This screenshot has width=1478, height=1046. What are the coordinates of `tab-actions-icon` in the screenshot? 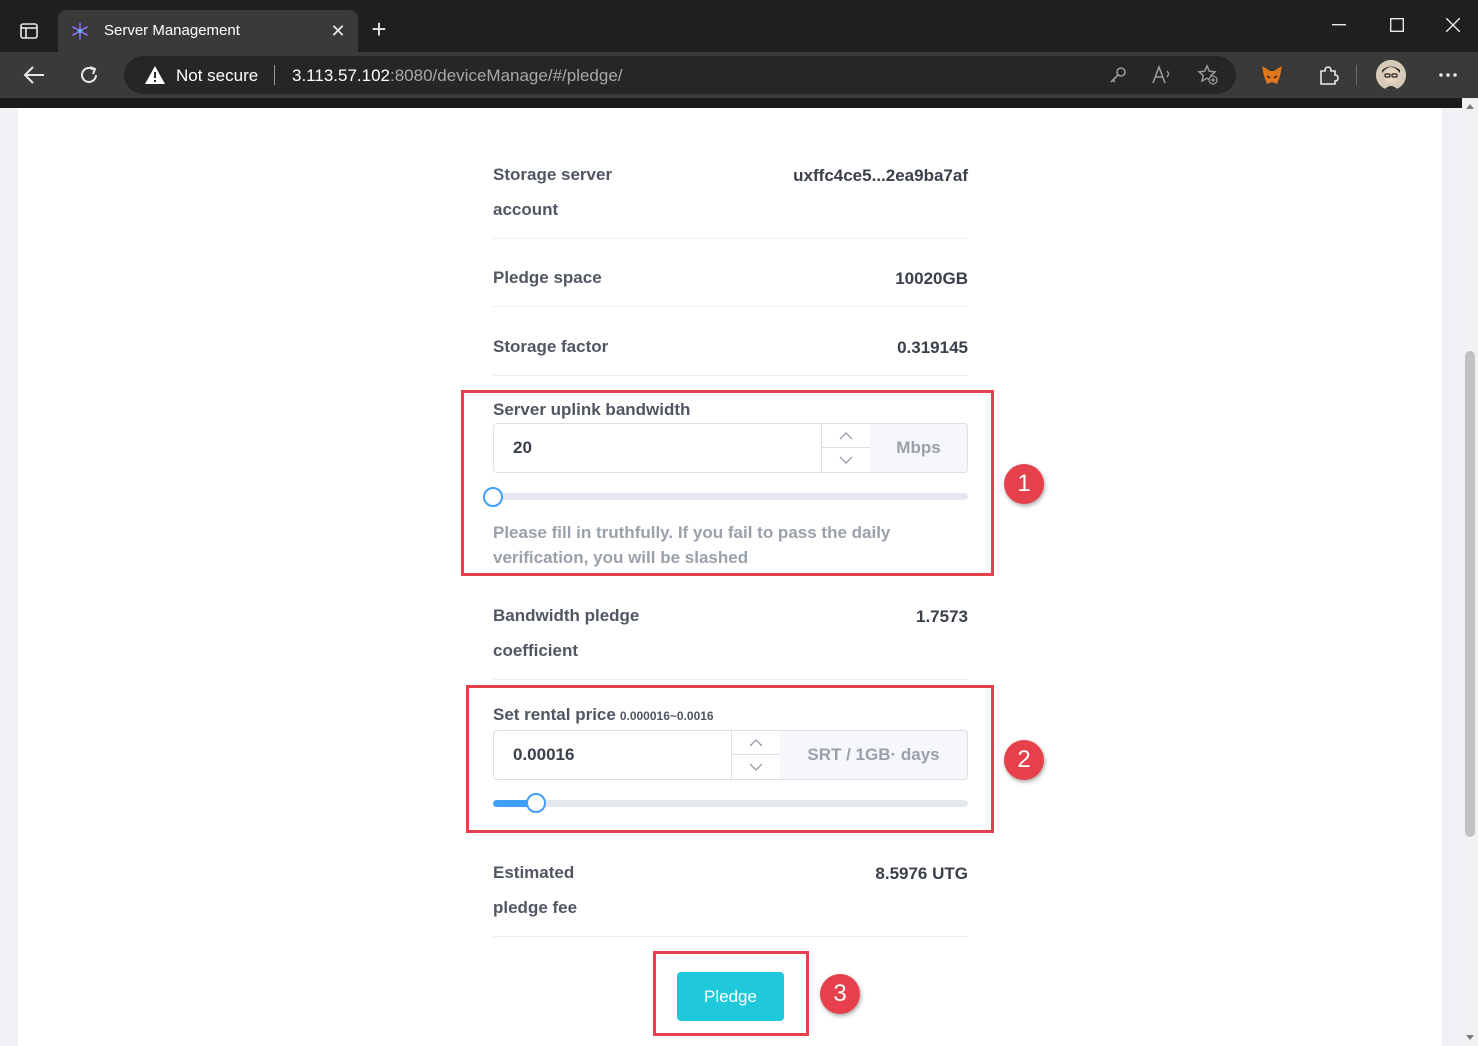 It's located at (29, 31).